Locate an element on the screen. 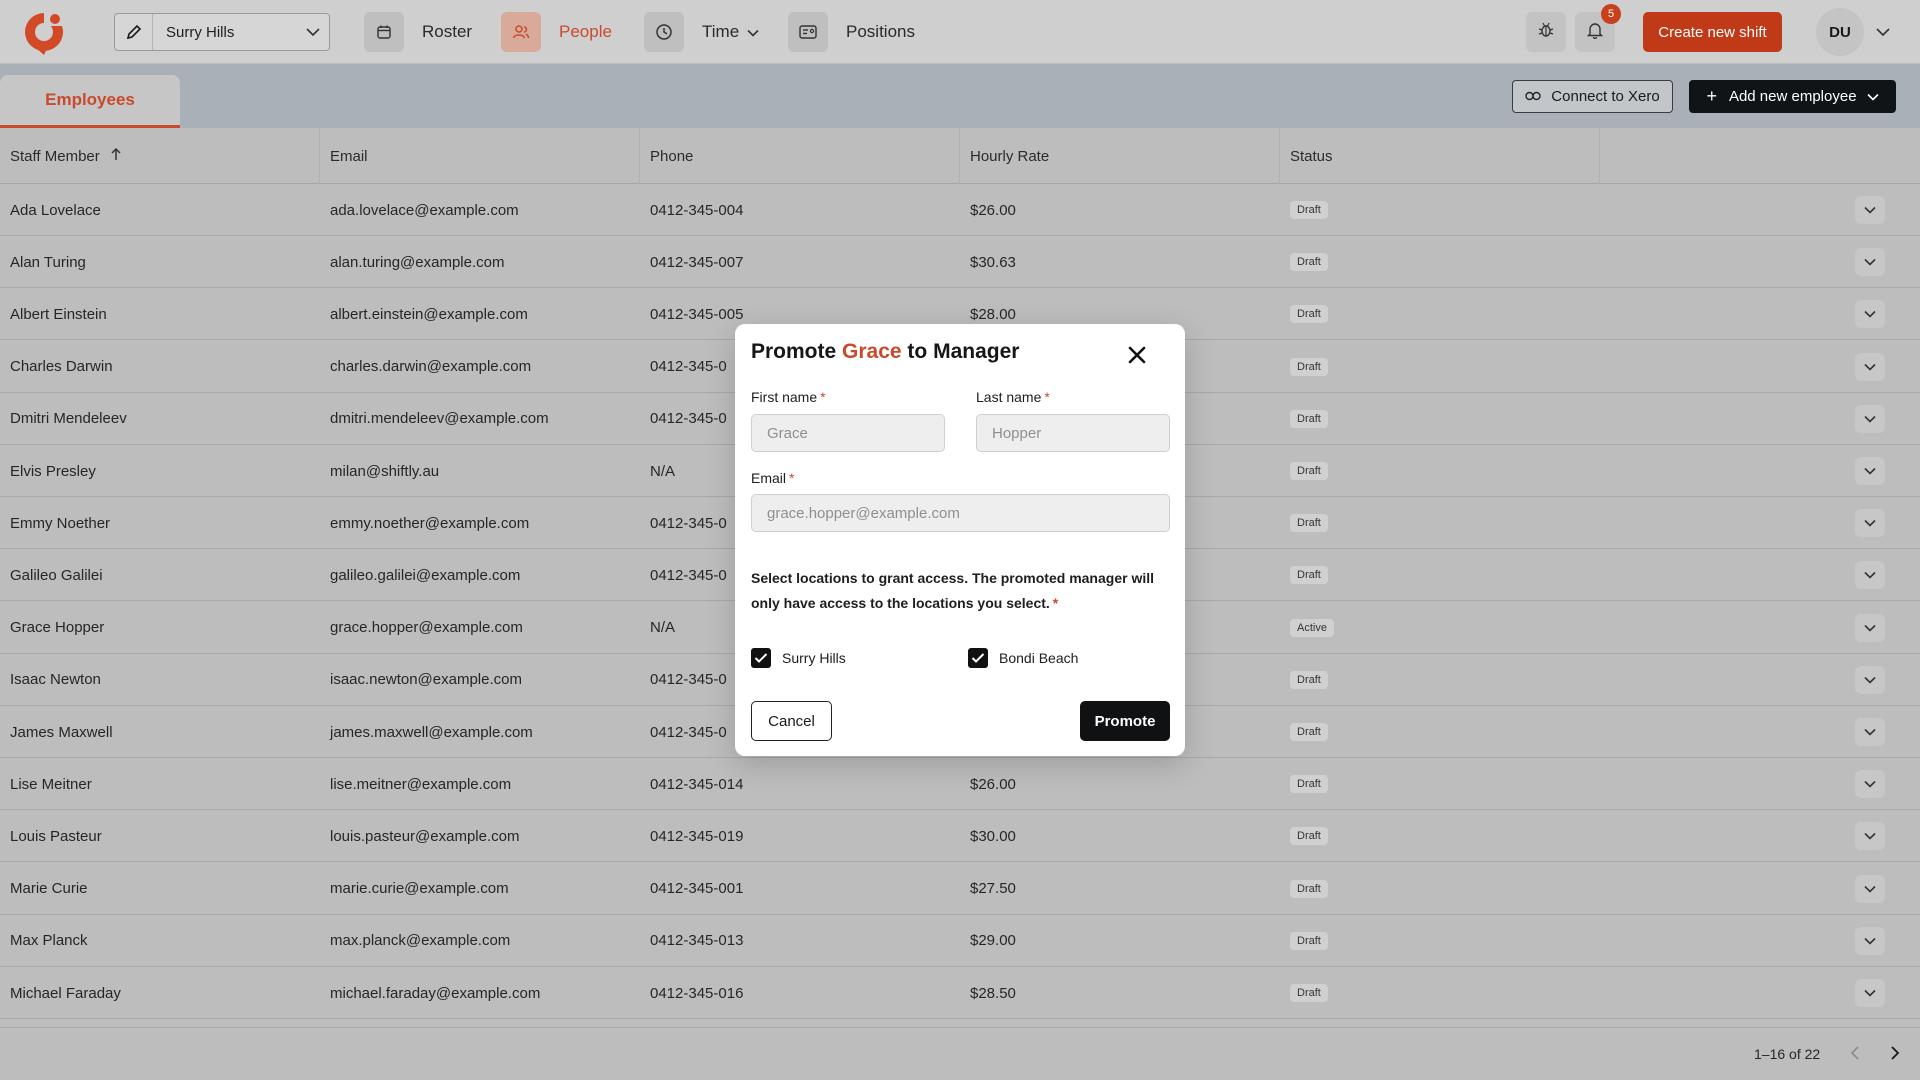 The width and height of the screenshot is (1920, 1080). staff-member-cell: Marie Curie is located at coordinates (49, 889).